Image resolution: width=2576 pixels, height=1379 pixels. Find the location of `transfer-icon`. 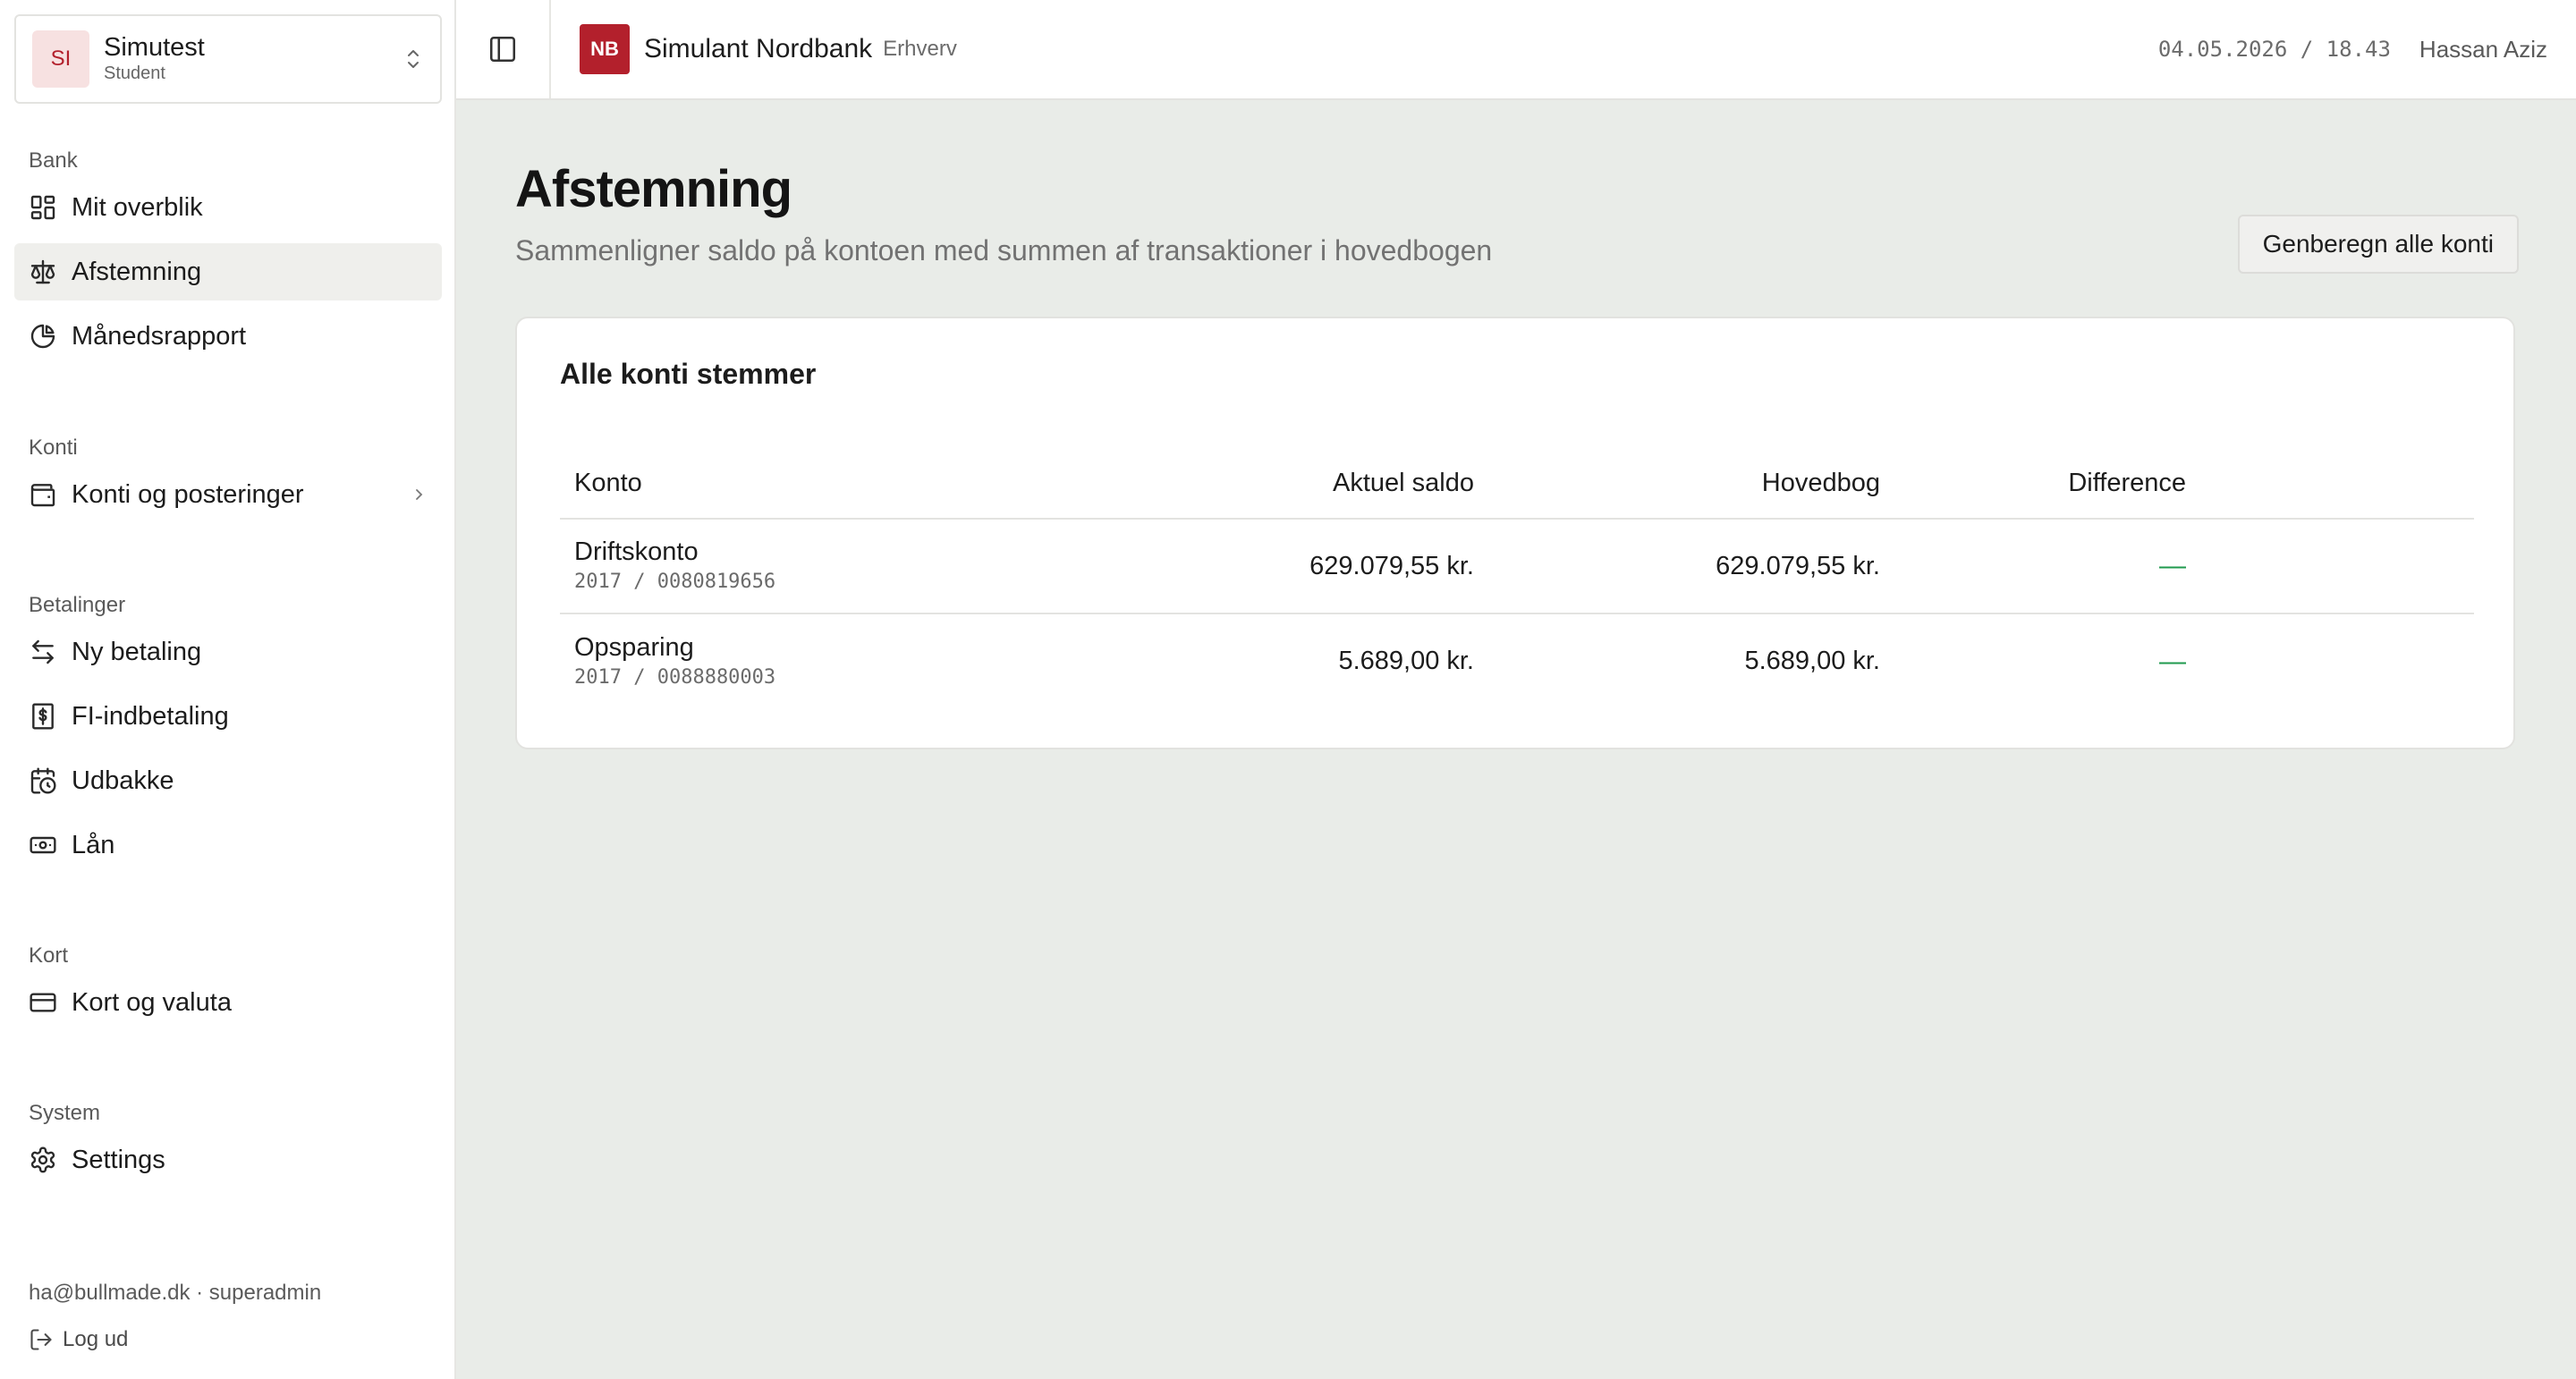

transfer-icon is located at coordinates (43, 651).